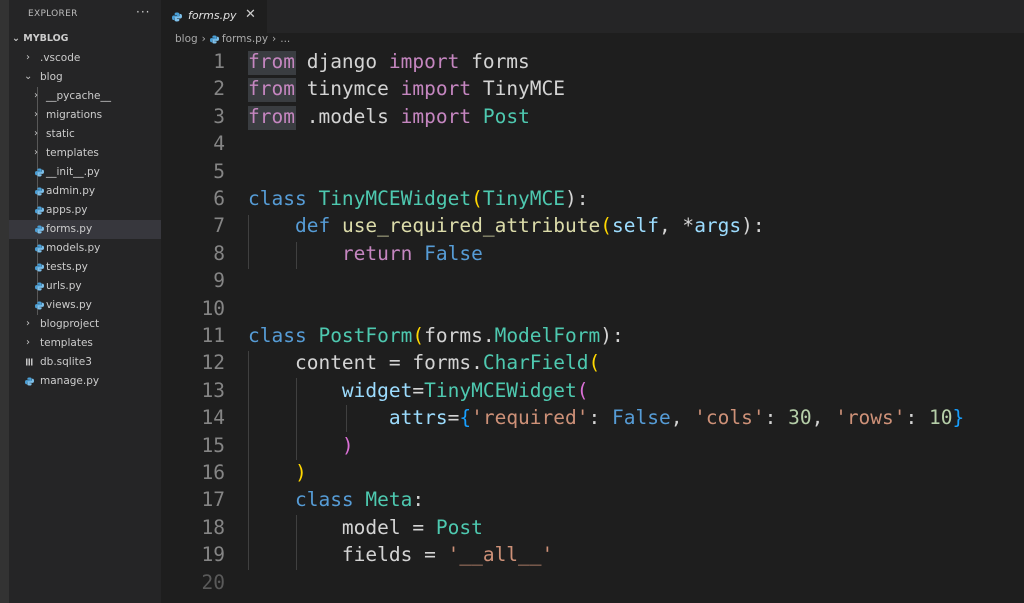 The width and height of the screenshot is (1024, 603). What do you see at coordinates (219, 253) in the screenshot?
I see `line-number: 8` at bounding box center [219, 253].